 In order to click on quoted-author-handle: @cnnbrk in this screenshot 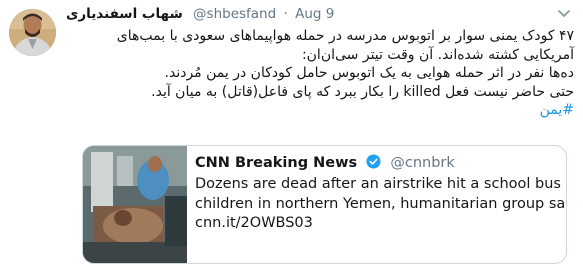, I will do `click(422, 163)`.